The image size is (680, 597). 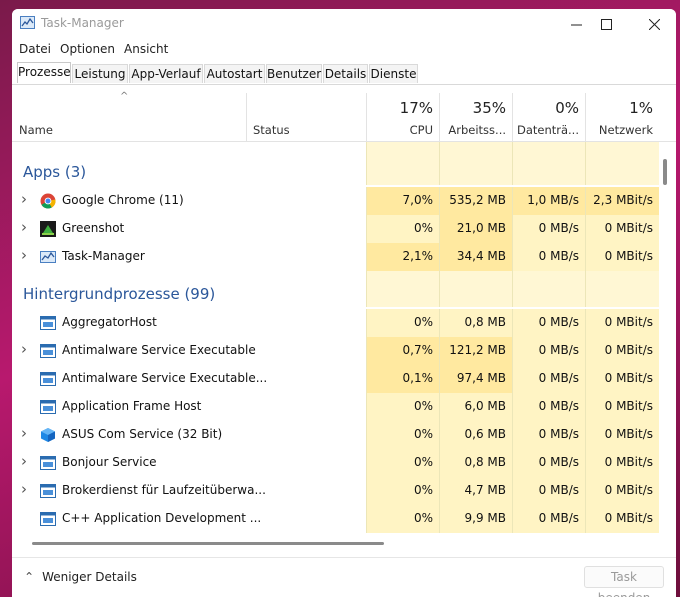 I want to click on column-network: 1% Netzwerk, so click(x=622, y=117).